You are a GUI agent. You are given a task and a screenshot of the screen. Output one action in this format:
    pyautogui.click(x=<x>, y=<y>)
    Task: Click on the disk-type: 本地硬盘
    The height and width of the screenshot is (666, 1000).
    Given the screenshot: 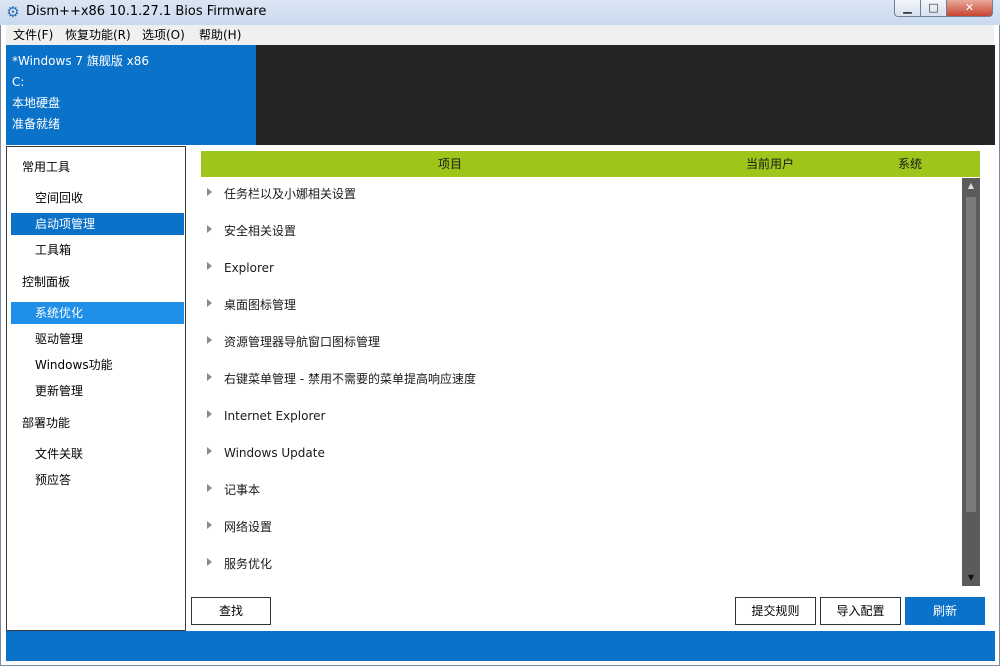 What is the action you would take?
    pyautogui.click(x=36, y=103)
    